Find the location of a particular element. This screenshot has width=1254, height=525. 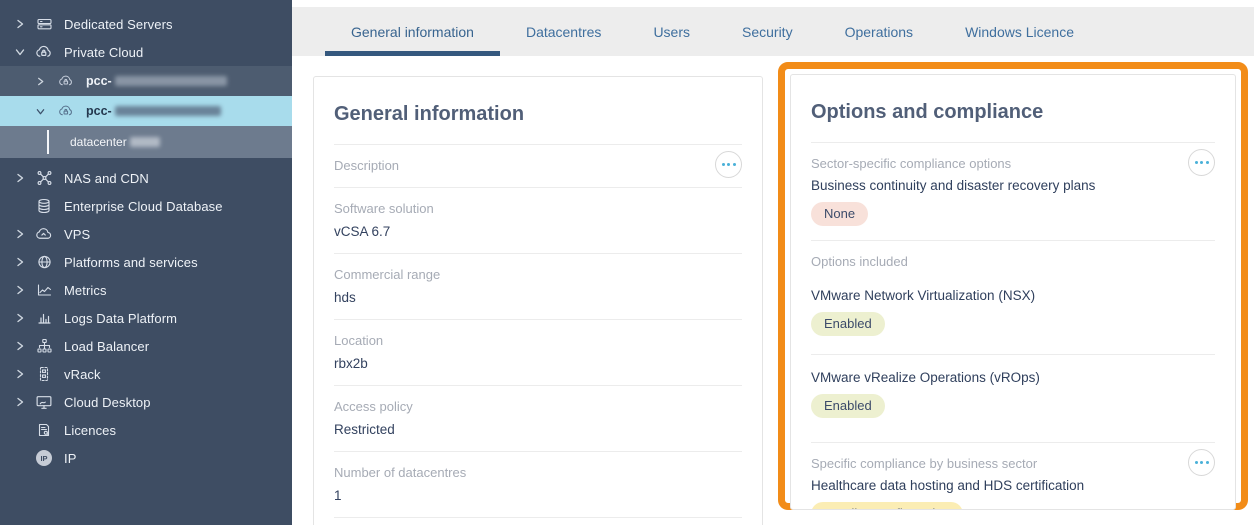

sidebar-item-label: Load Balancer is located at coordinates (107, 346).